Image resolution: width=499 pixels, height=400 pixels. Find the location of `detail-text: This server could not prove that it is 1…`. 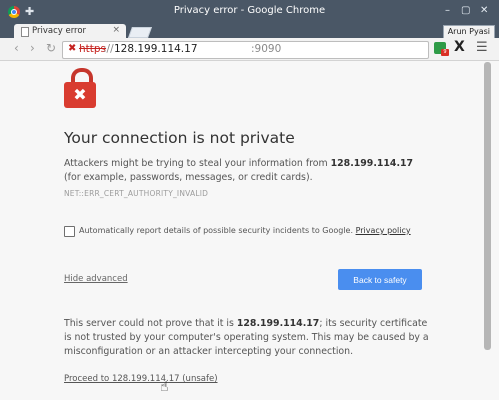

detail-text: This server could not prove that it is 1… is located at coordinates (249, 338).